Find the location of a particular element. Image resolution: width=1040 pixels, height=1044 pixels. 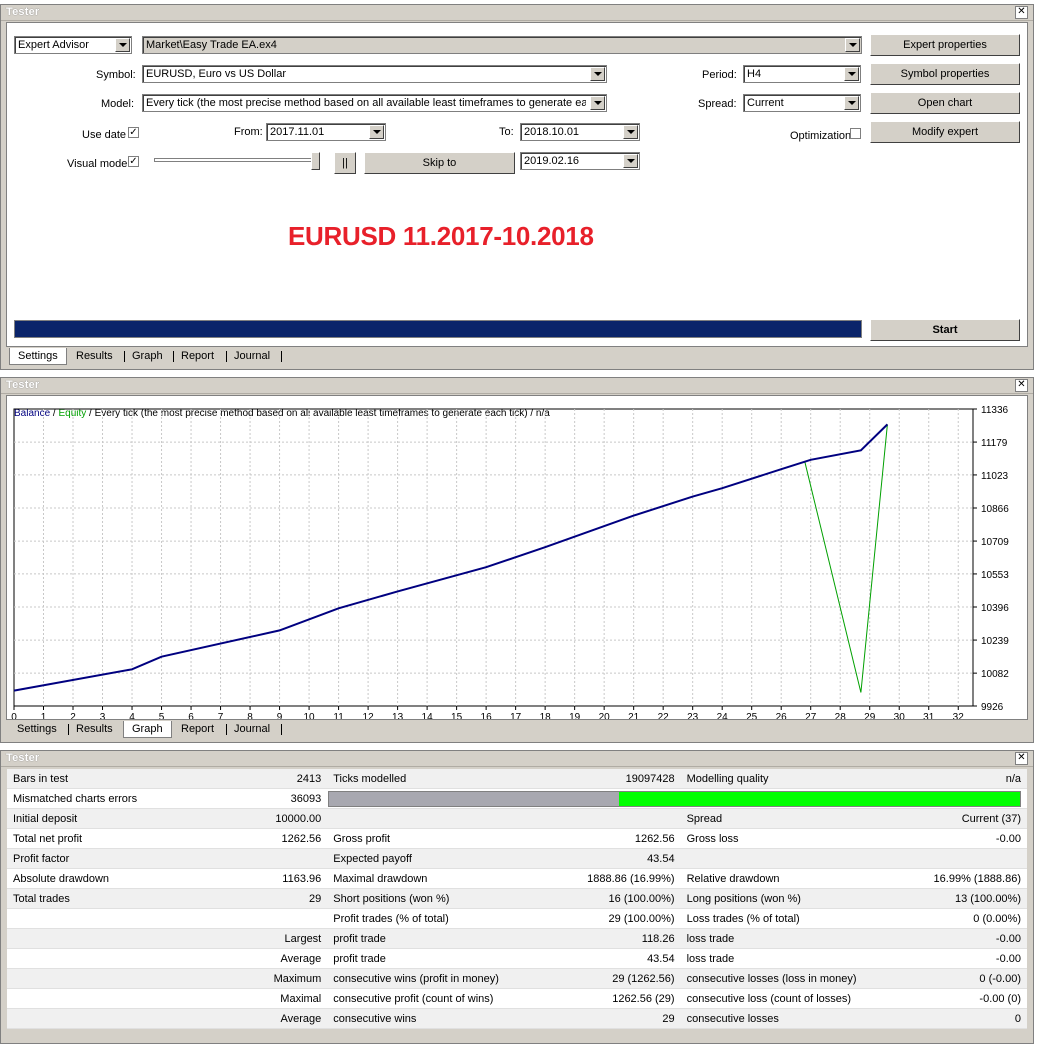

x-tick-label: 16 is located at coordinates (487, 715).